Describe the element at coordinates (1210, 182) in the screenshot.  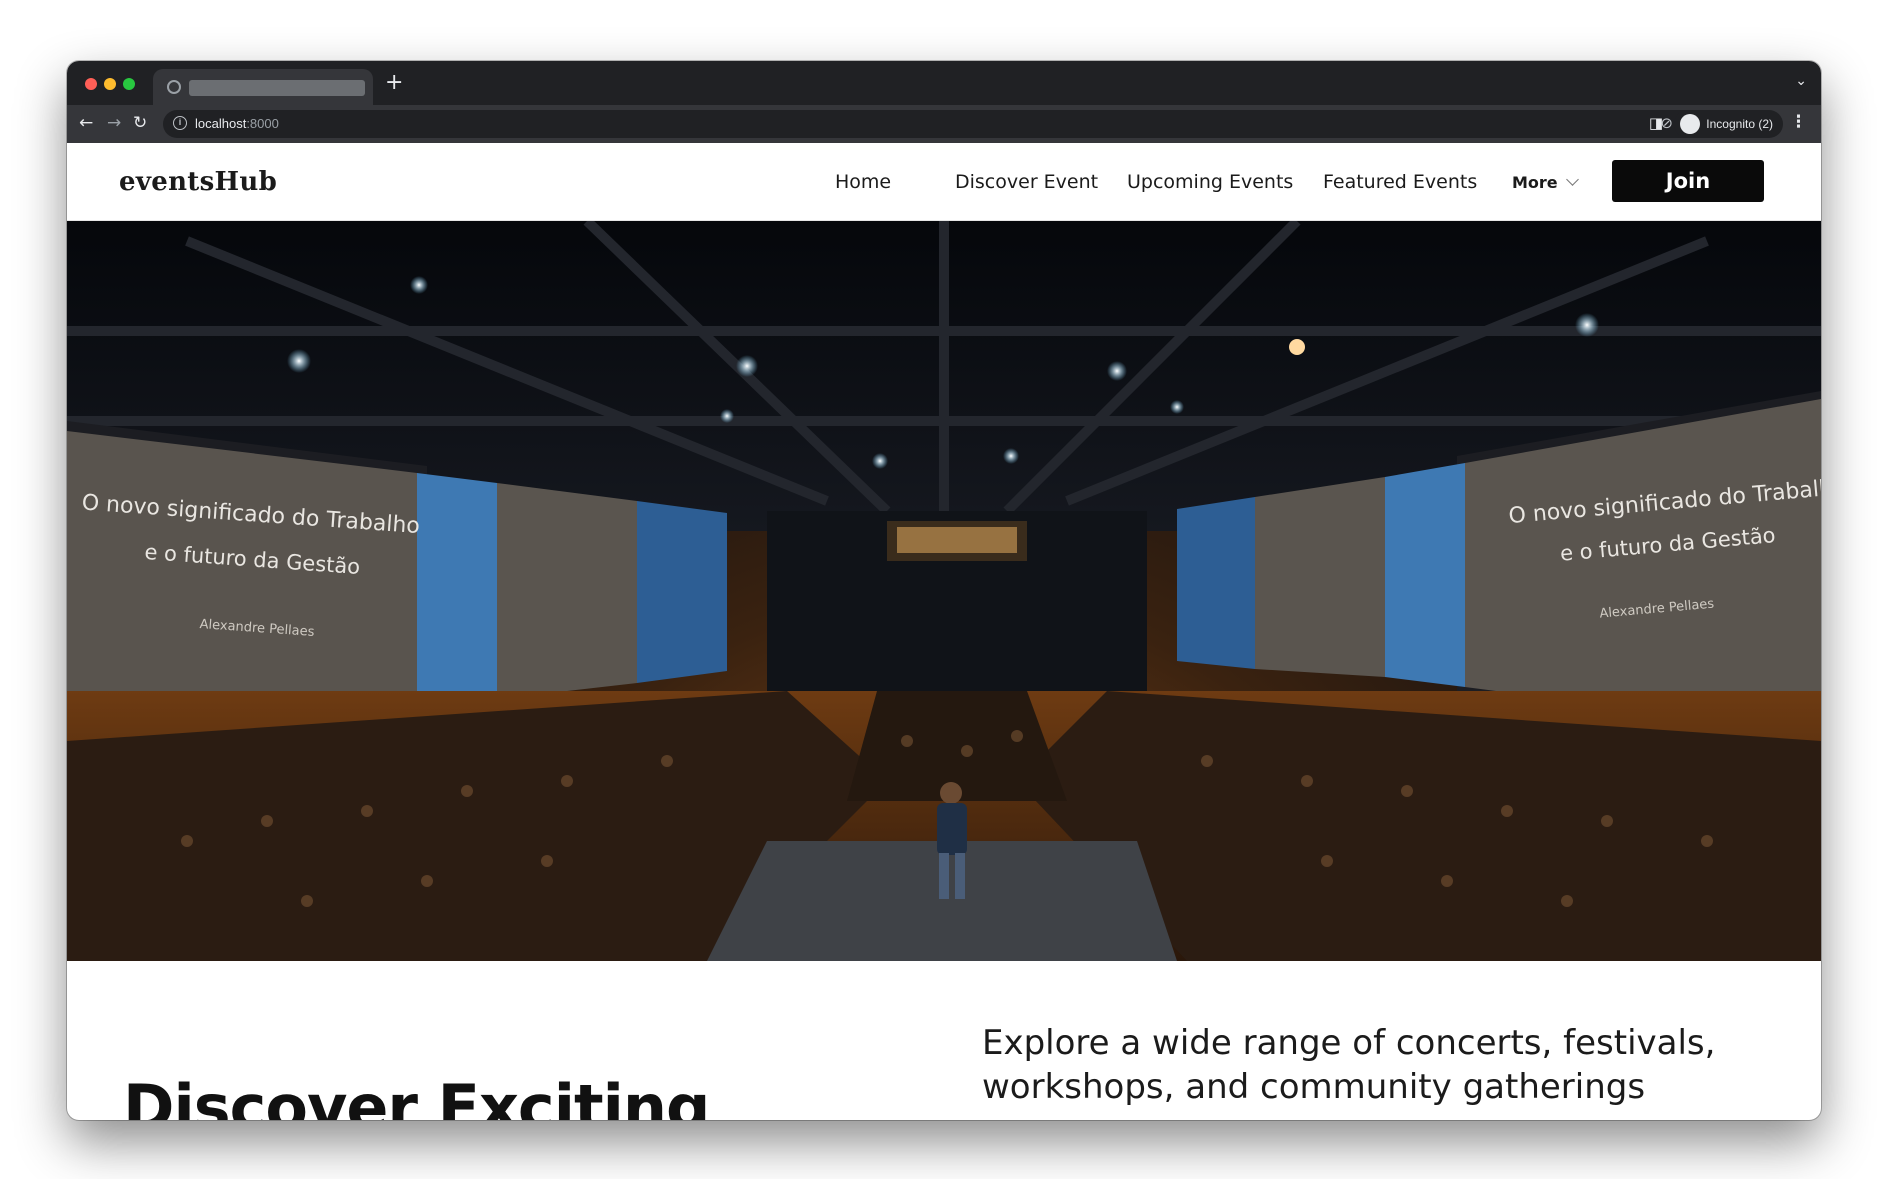
I see `nav-upcoming-events: Upcoming Events` at that location.